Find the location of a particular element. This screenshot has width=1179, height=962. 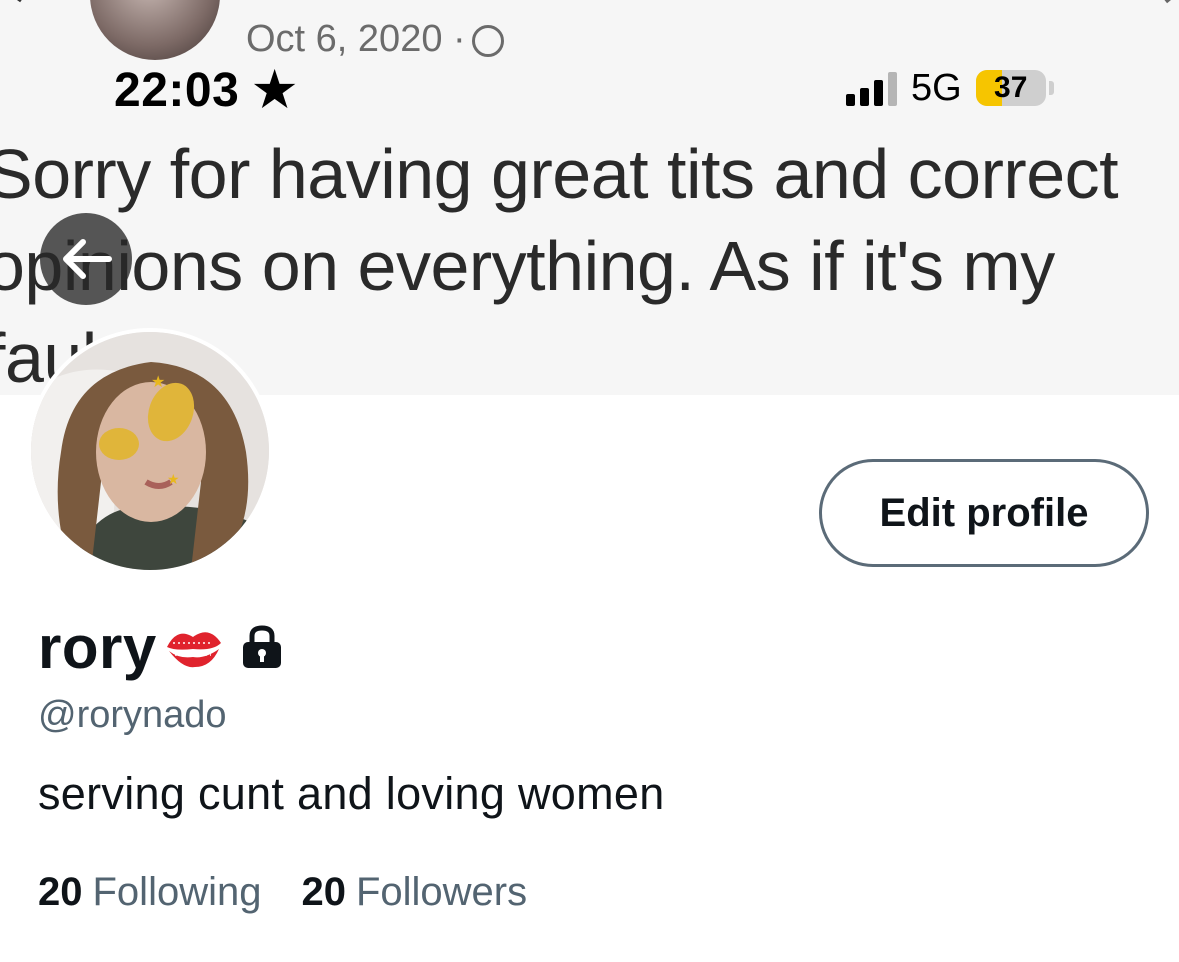

status-indicators: 5G 37 is located at coordinates (950, 87).